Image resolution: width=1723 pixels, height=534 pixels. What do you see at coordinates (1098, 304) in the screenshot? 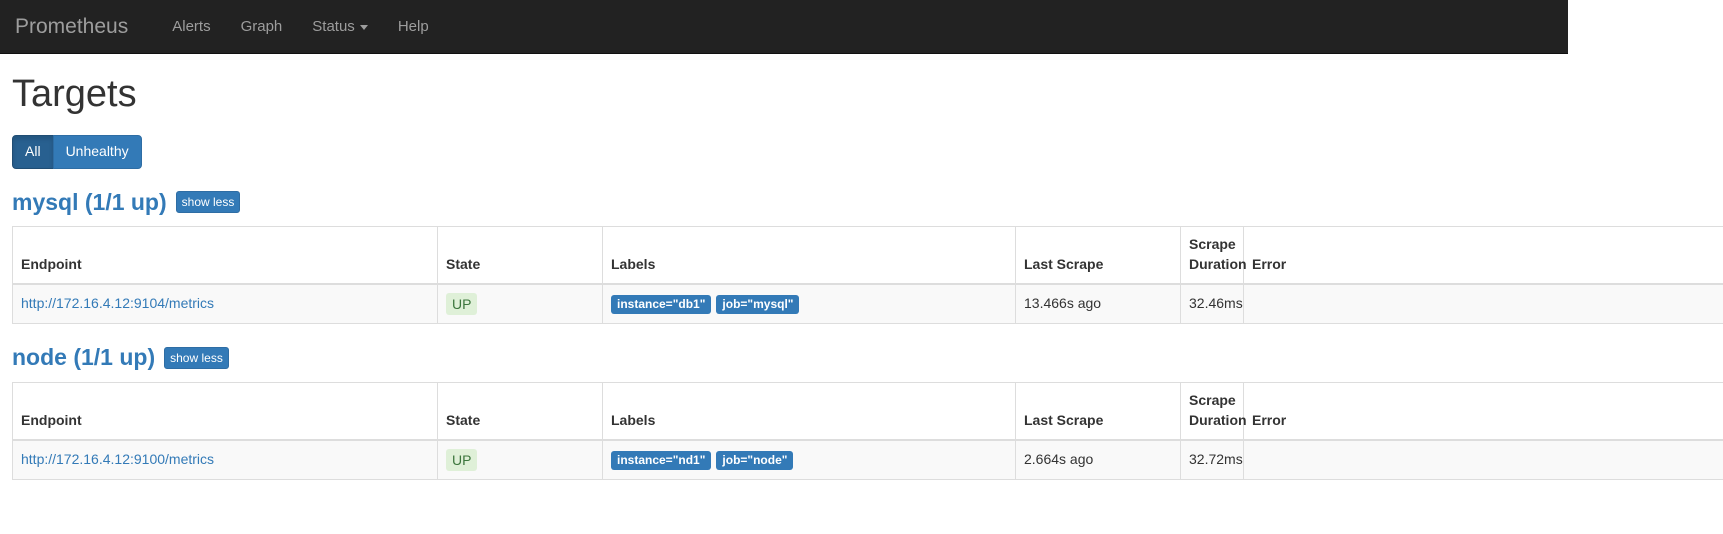
I see `cell-last-scrape: 13.466s ago` at bounding box center [1098, 304].